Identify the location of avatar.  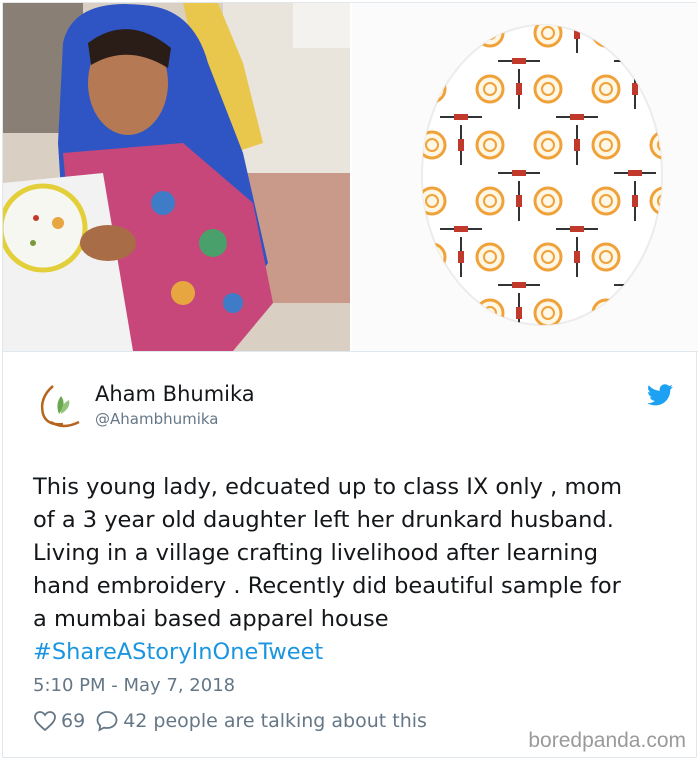
(60, 405).